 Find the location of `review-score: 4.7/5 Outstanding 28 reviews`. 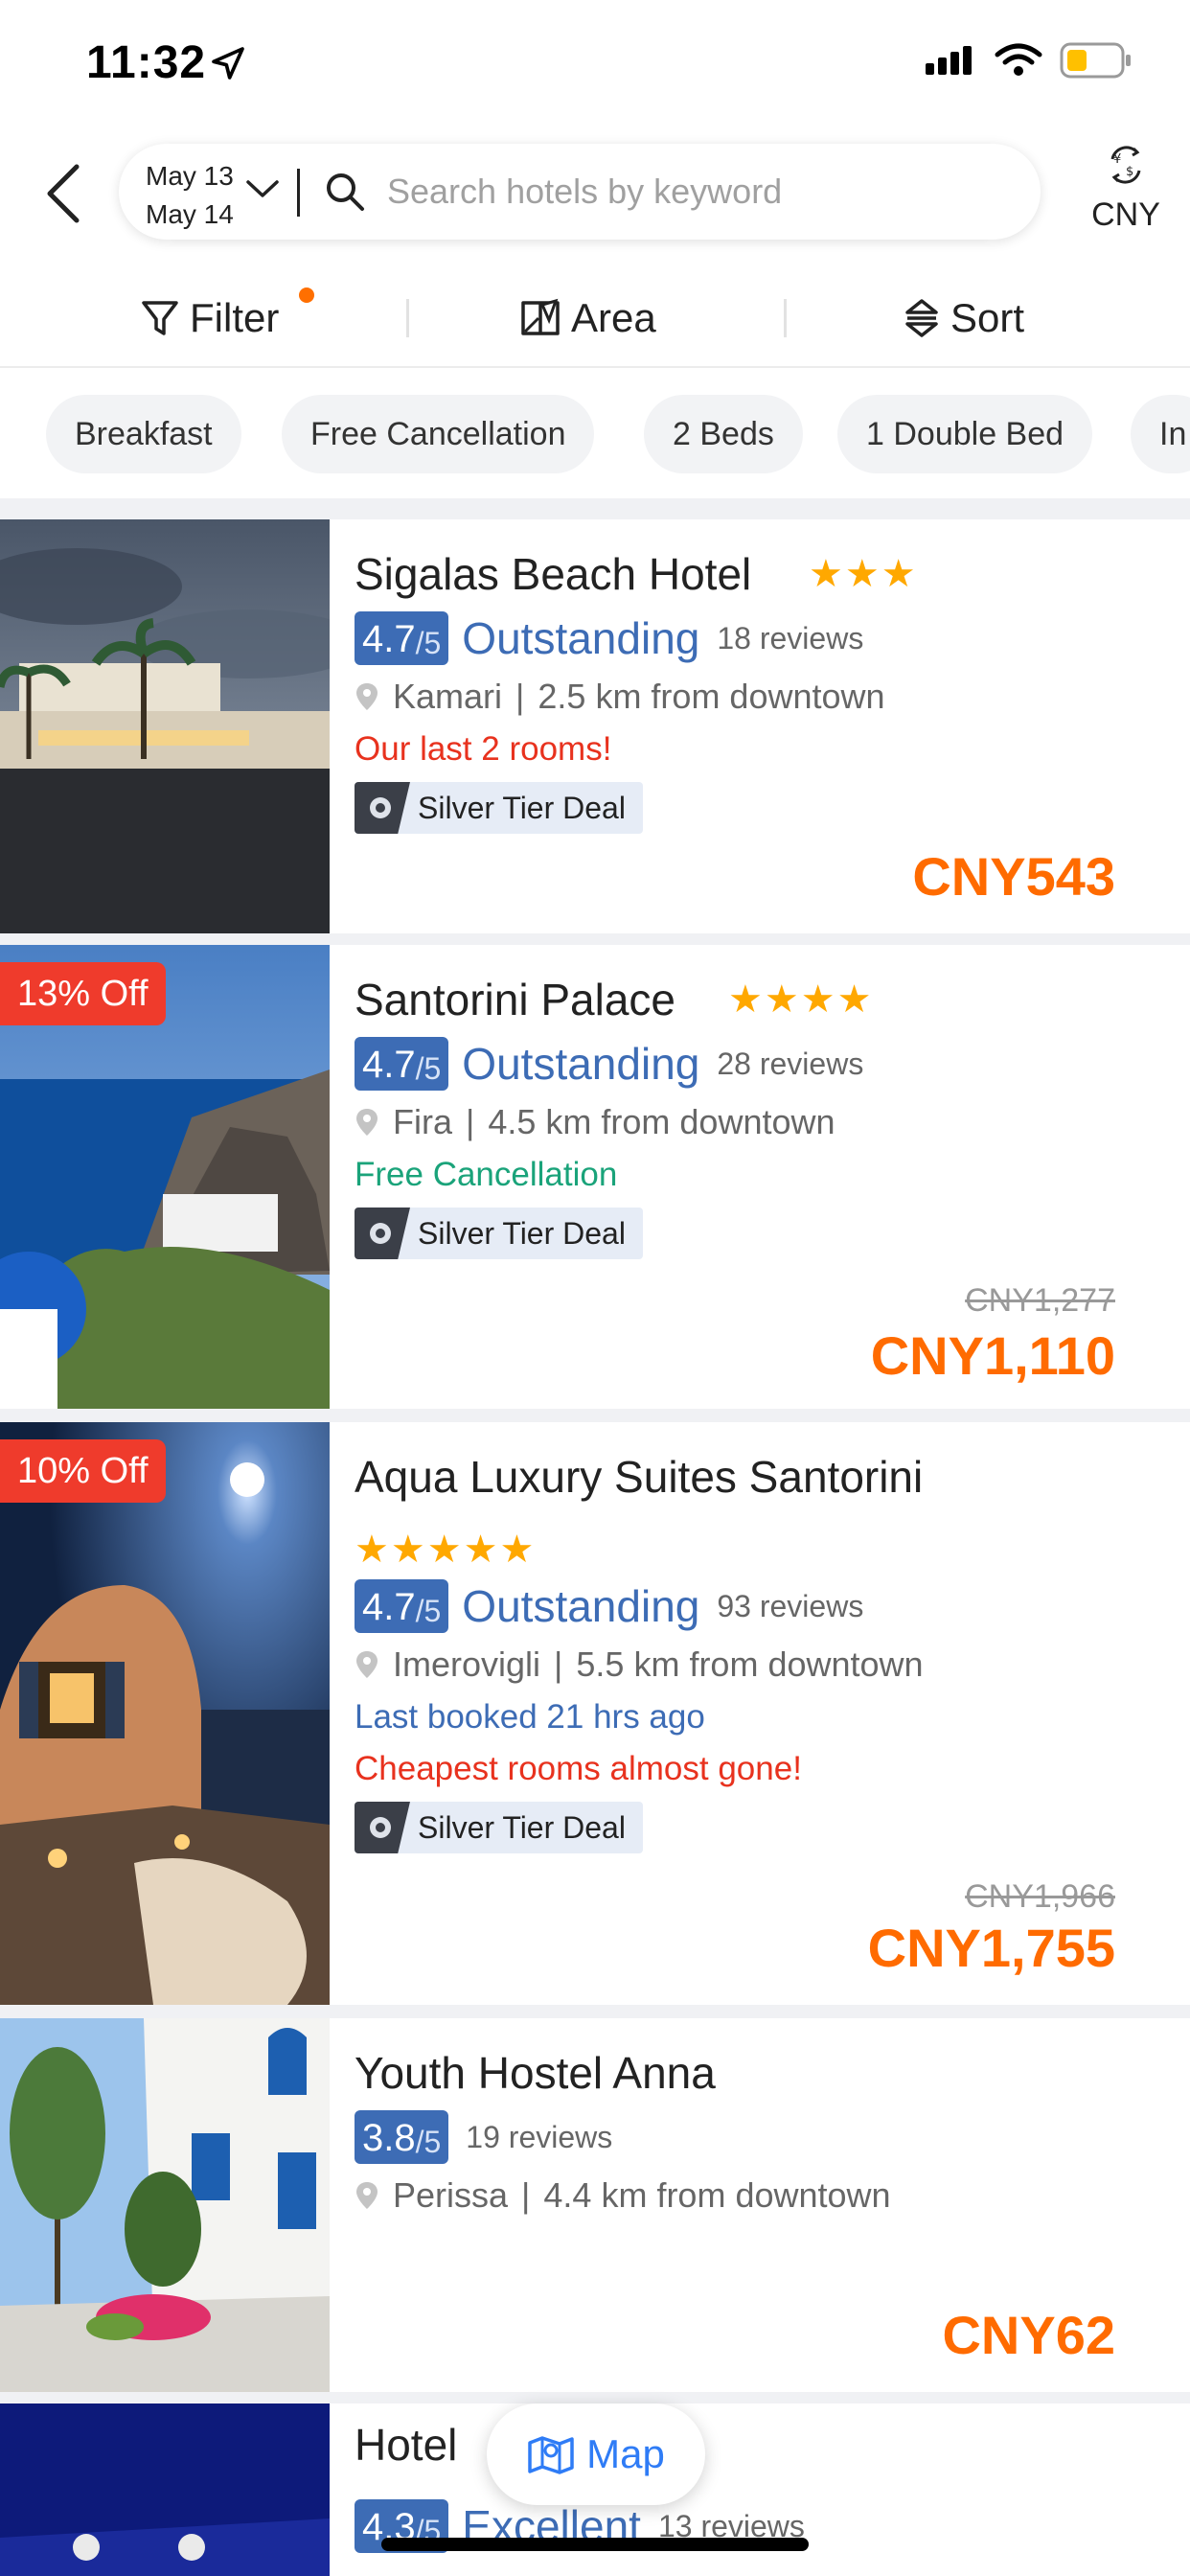

review-score: 4.7/5 Outstanding 28 reviews is located at coordinates (609, 1064).